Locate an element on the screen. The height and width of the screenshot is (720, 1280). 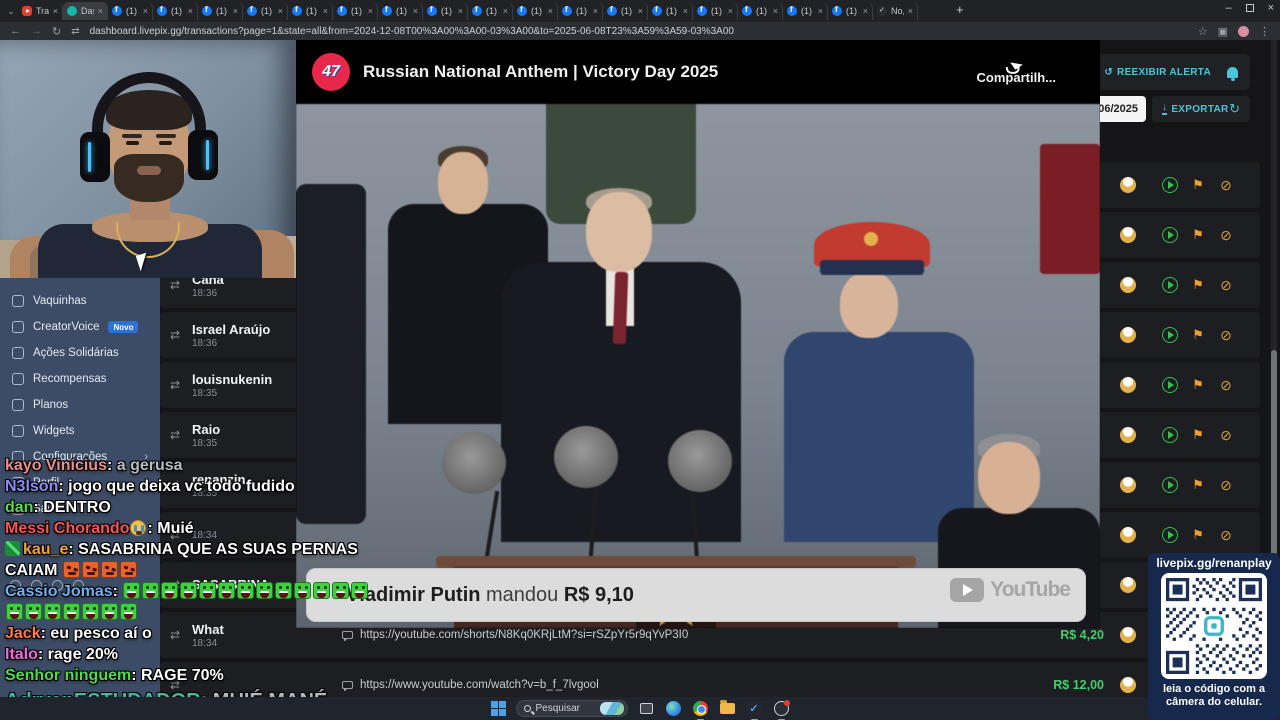
back-icon: ← is located at coordinates (15, 31).